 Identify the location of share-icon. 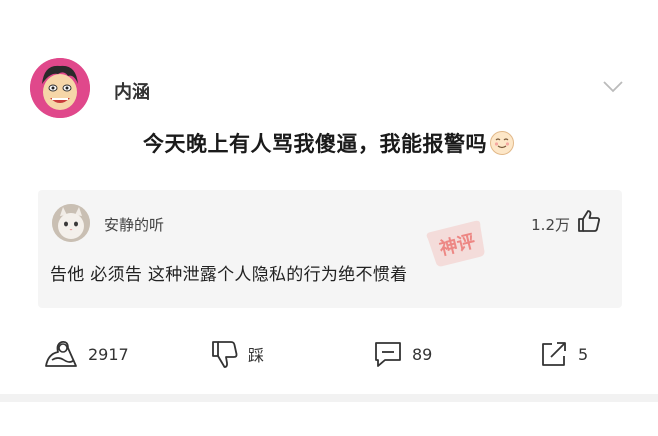
(61, 353).